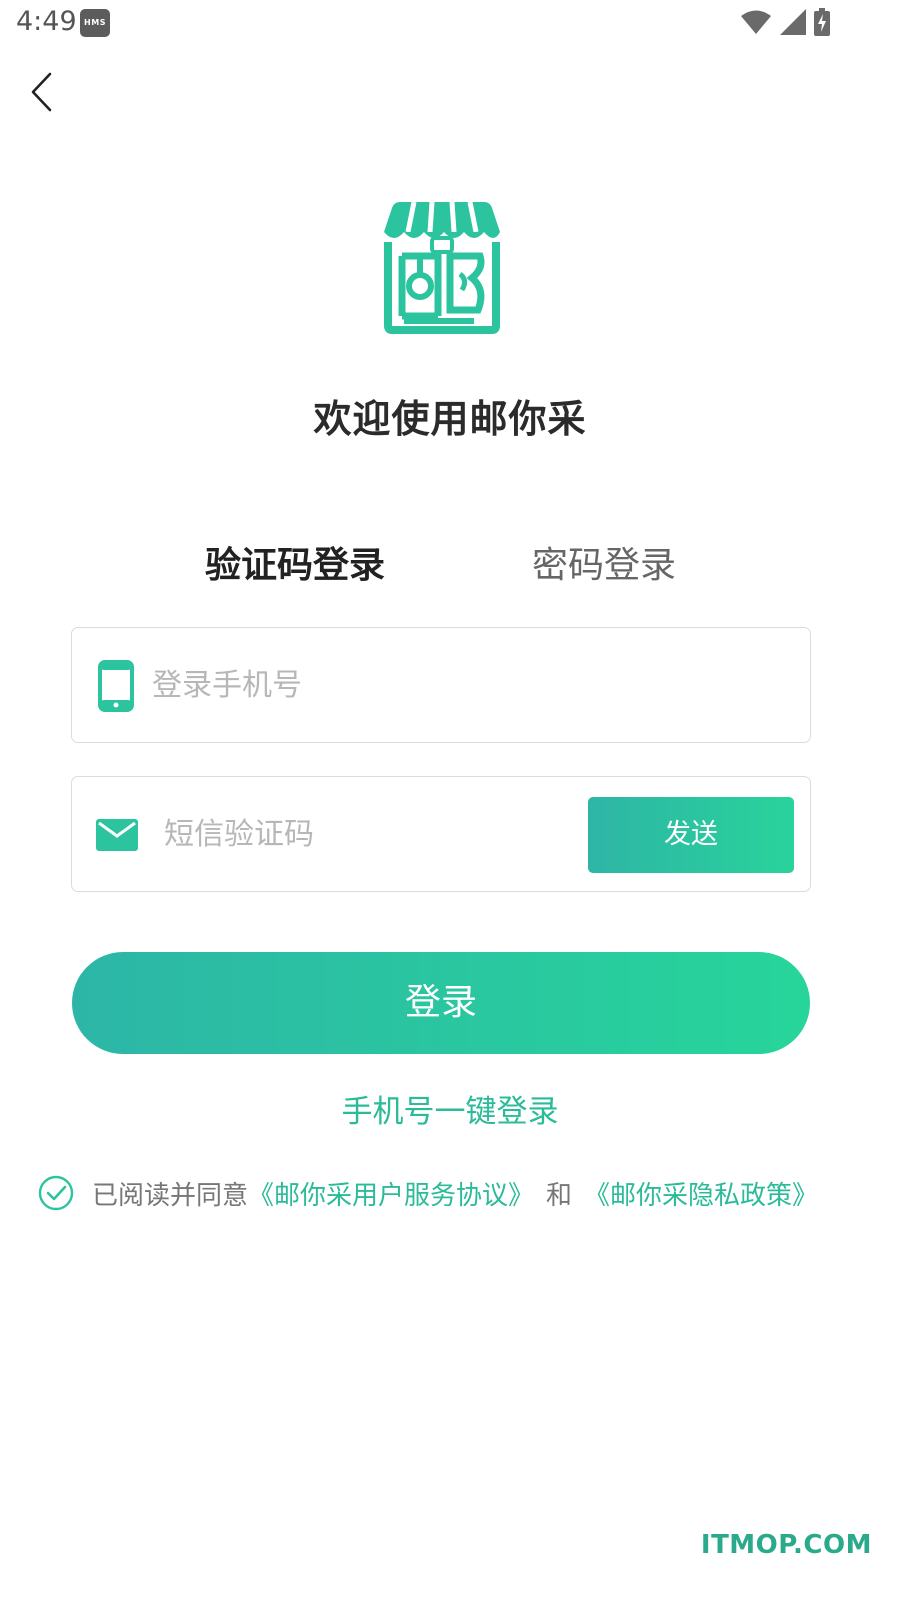 This screenshot has width=900, height=1600. What do you see at coordinates (450, 24) in the screenshot?
I see `status-bar: 4:49 HMS` at bounding box center [450, 24].